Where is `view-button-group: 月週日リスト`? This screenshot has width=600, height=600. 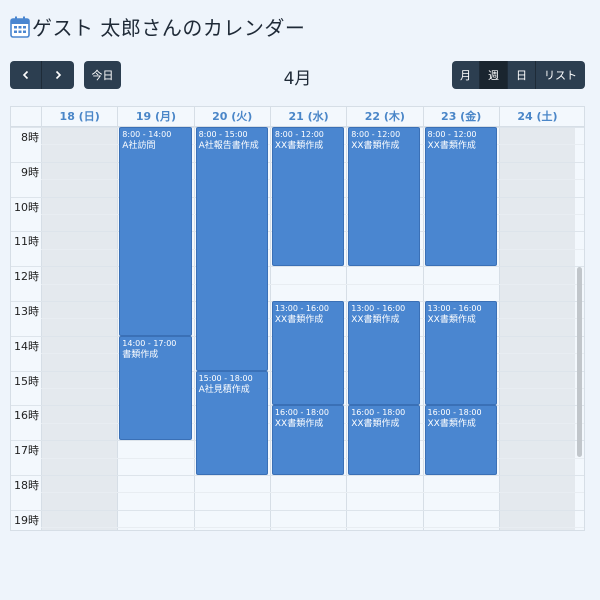 view-button-group: 月週日リスト is located at coordinates (518, 75).